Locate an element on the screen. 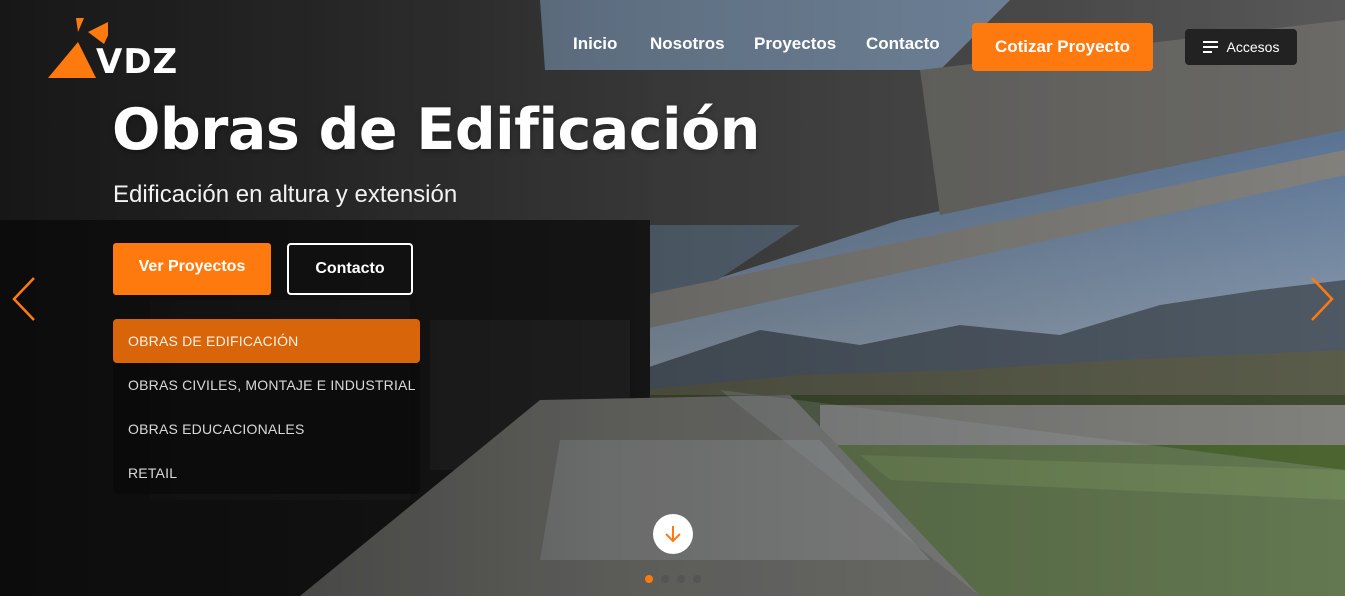  chevron-right-icon is located at coordinates (1322, 299).